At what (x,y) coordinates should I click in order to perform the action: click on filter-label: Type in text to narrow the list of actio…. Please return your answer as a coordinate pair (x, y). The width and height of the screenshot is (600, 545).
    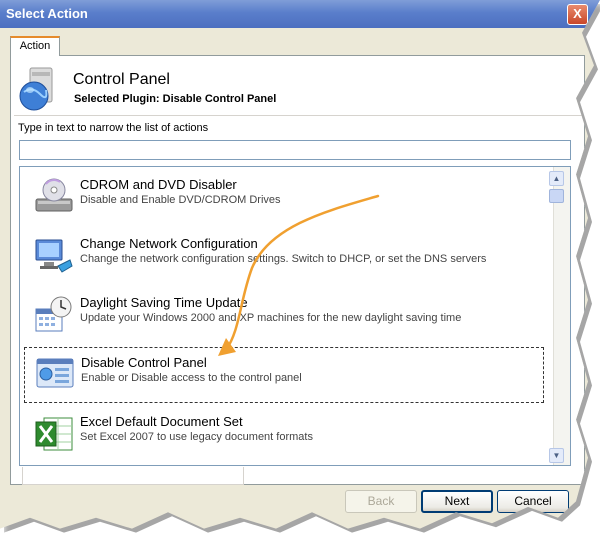
    Looking at the image, I should click on (113, 128).